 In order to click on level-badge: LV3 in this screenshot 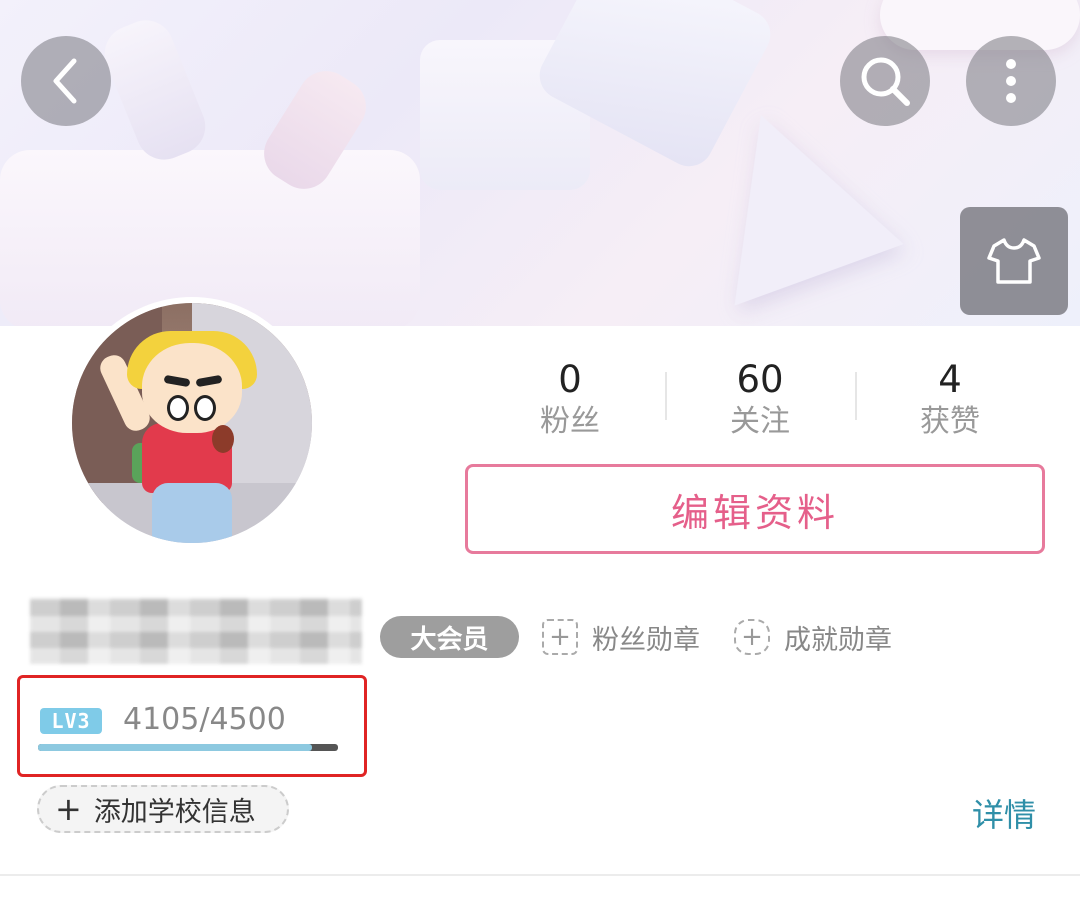, I will do `click(71, 721)`.